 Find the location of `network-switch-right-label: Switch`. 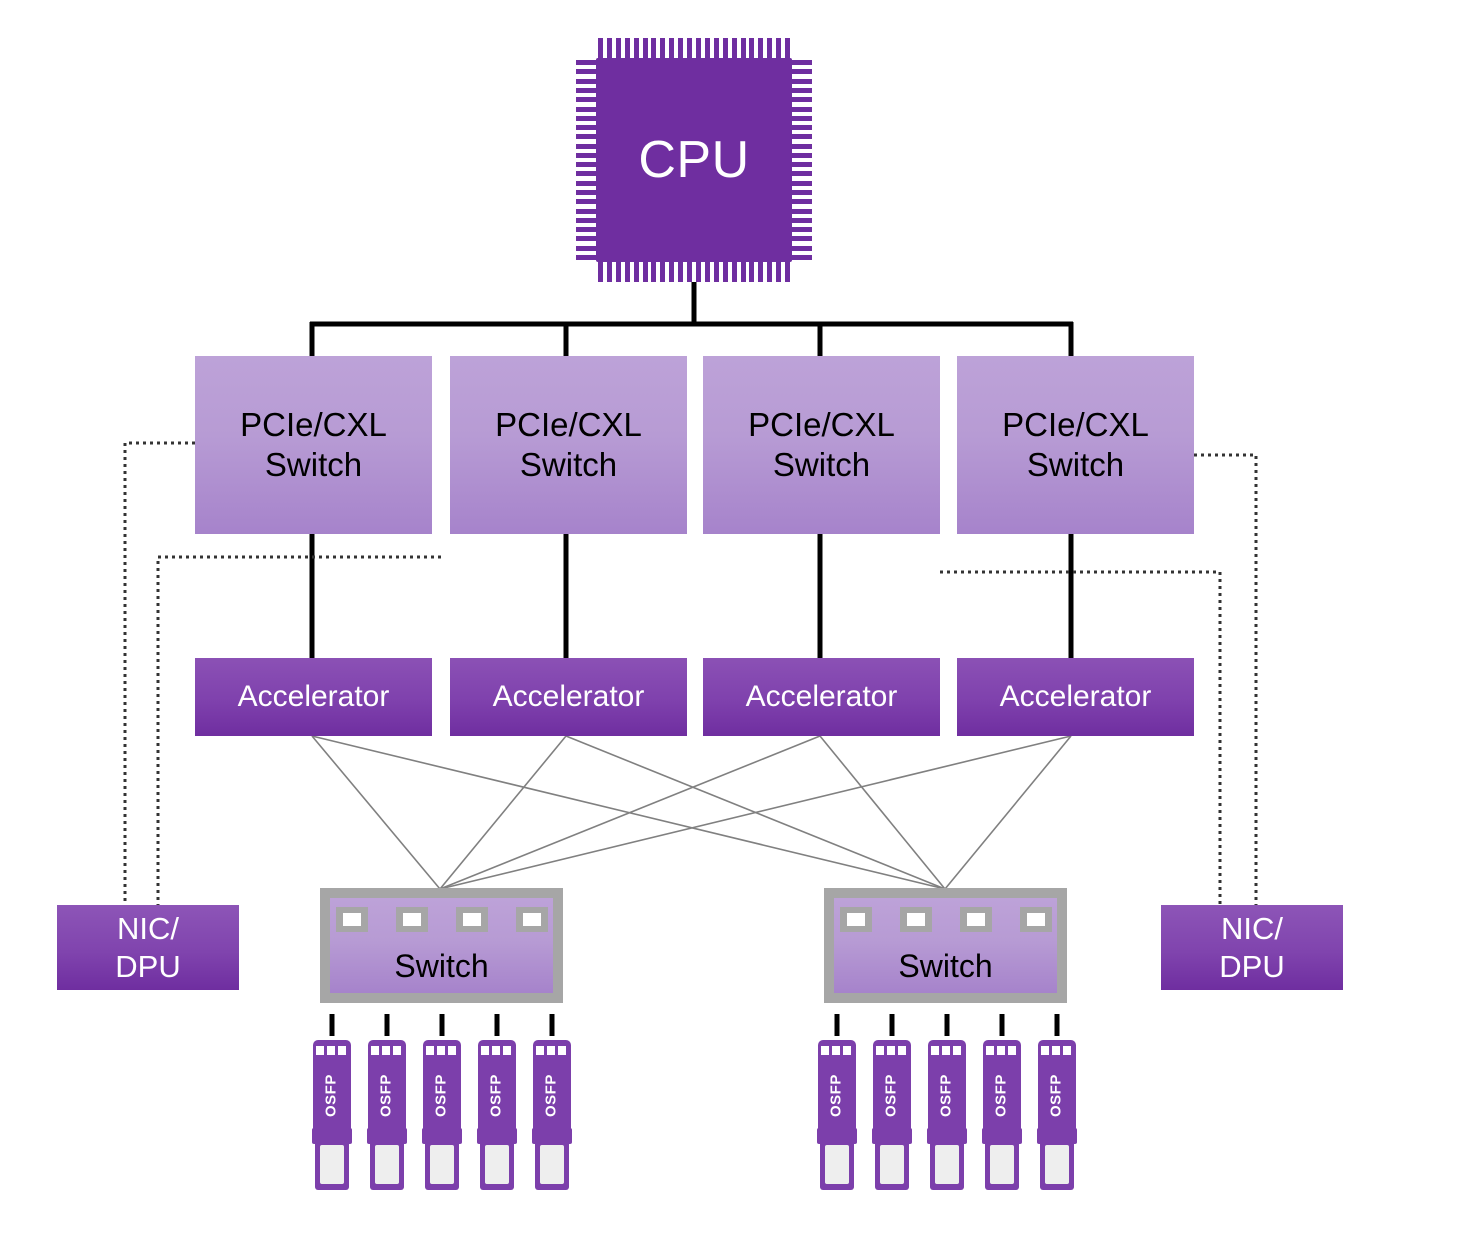

network-switch-right-label: Switch is located at coordinates (945, 966).